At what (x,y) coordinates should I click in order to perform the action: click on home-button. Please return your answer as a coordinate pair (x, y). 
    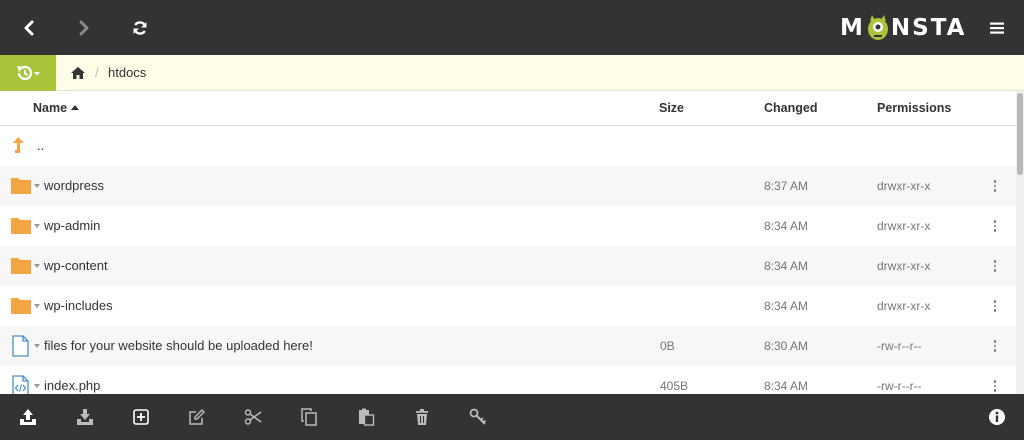
    Looking at the image, I should click on (78, 73).